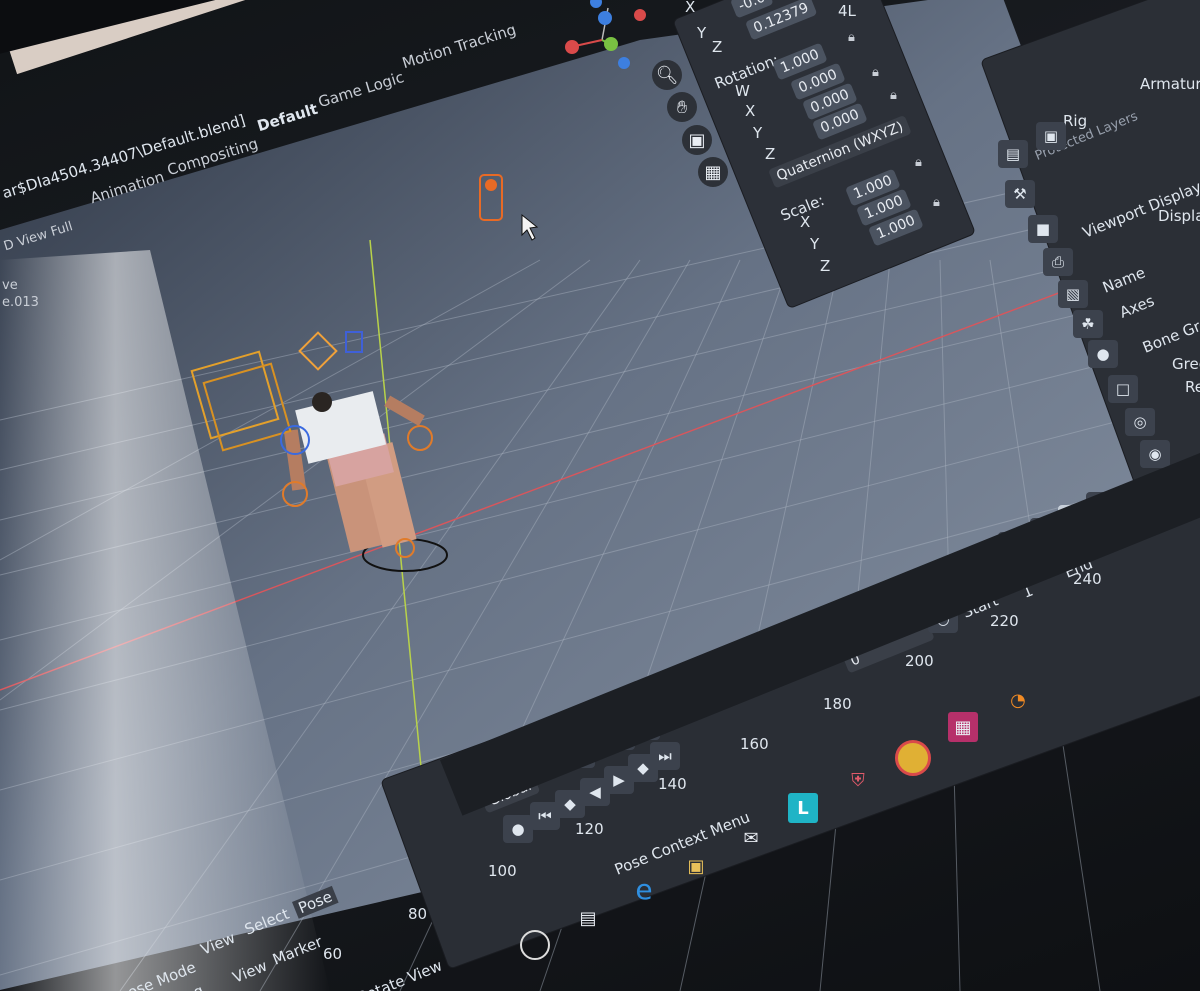 Image resolution: width=1200 pixels, height=991 pixels. What do you see at coordinates (672, 784) in the screenshot?
I see `tick-140: 140` at bounding box center [672, 784].